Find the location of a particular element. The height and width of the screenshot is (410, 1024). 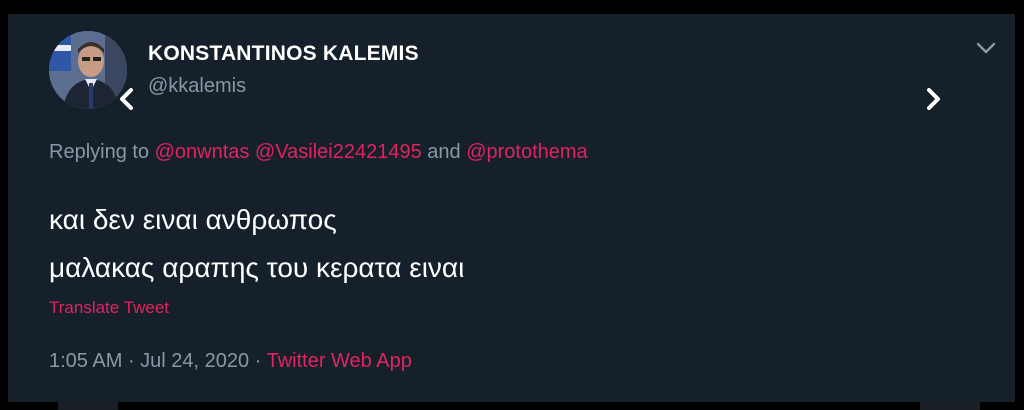

chevron-down-icon is located at coordinates (986, 48).